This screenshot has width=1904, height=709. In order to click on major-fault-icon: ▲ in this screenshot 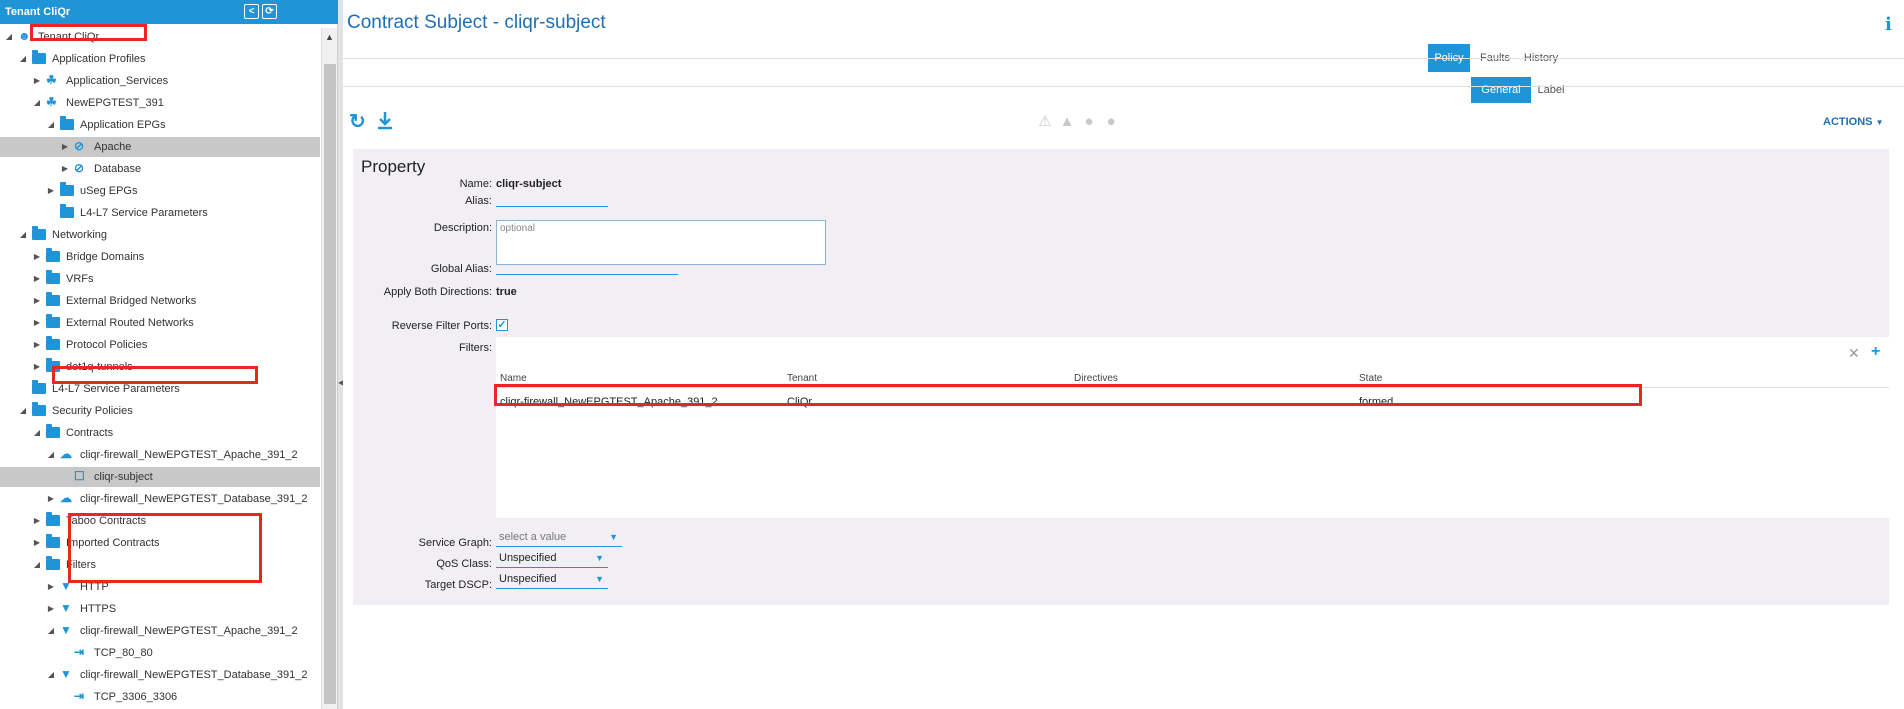, I will do `click(1067, 122)`.